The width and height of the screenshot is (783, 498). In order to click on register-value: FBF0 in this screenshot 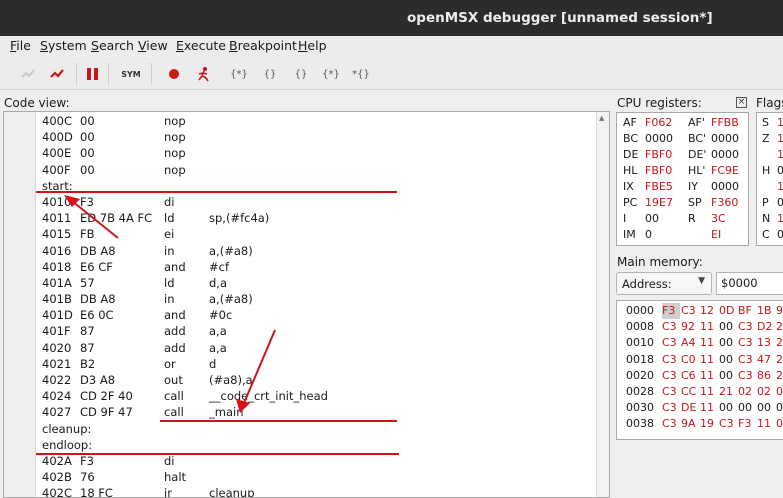, I will do `click(658, 171)`.